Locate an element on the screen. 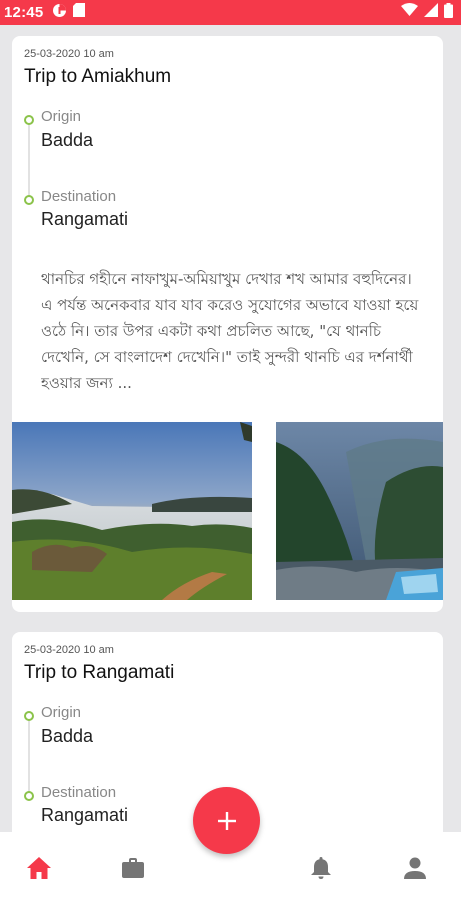  route-timeline: Origin Badda Destination Rangamati is located at coordinates (224, 170).